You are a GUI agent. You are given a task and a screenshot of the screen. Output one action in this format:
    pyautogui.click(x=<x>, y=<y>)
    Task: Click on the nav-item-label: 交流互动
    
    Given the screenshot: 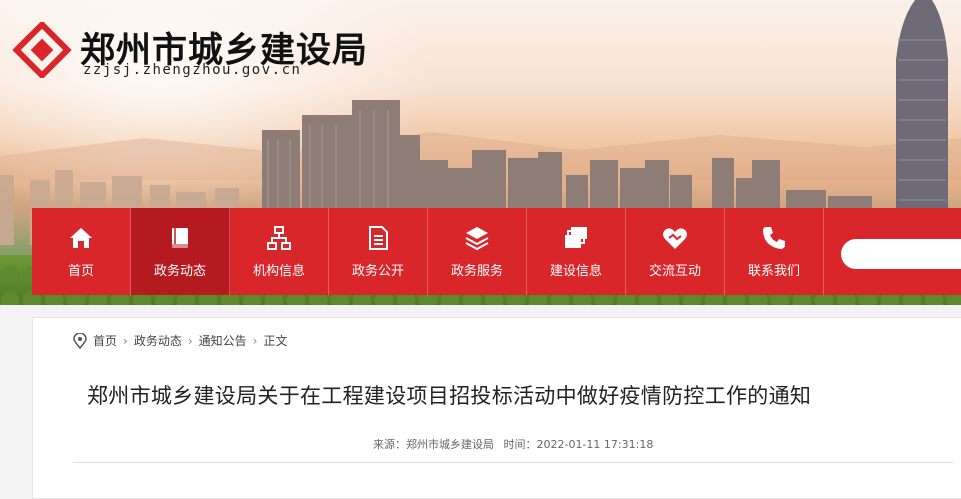 What is the action you would take?
    pyautogui.click(x=674, y=271)
    